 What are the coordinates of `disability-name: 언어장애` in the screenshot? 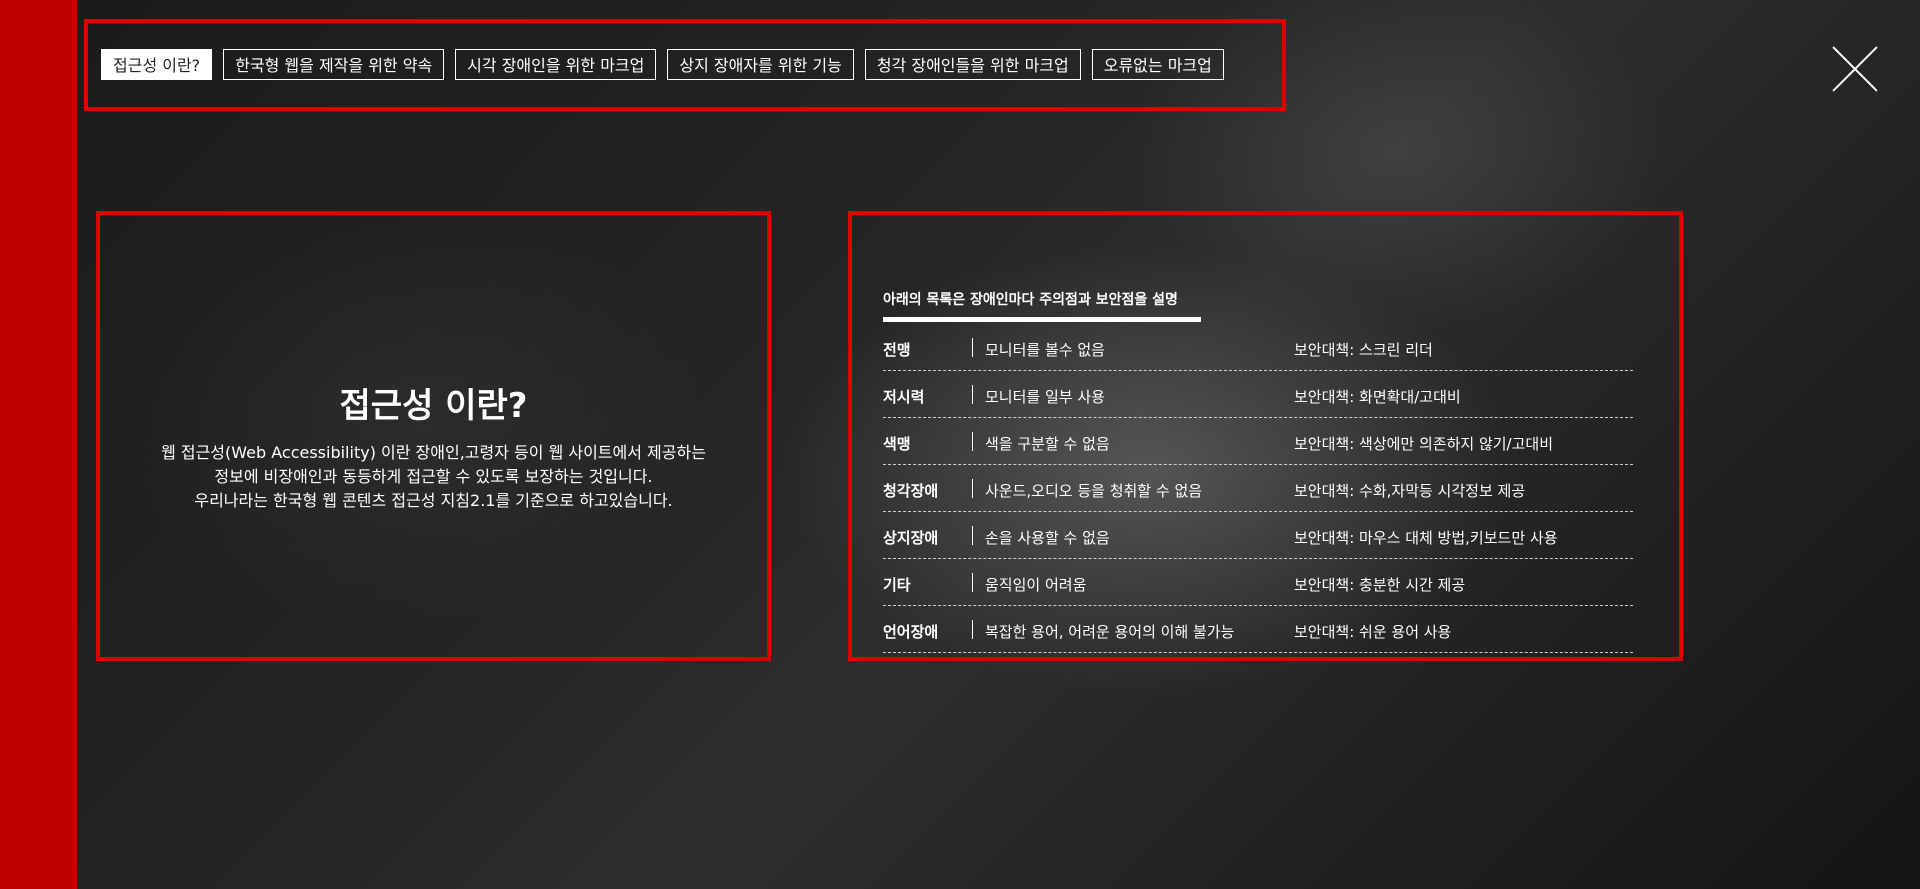 It's located at (911, 632).